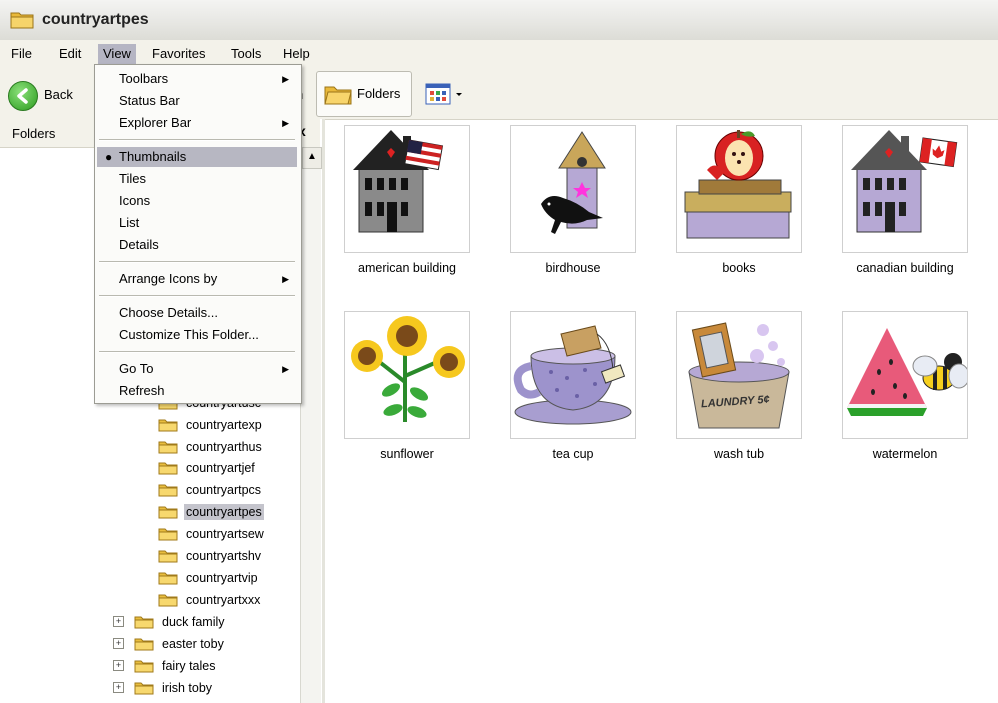 The image size is (998, 703). I want to click on tree-item: fairy tales, so click(176, 665).